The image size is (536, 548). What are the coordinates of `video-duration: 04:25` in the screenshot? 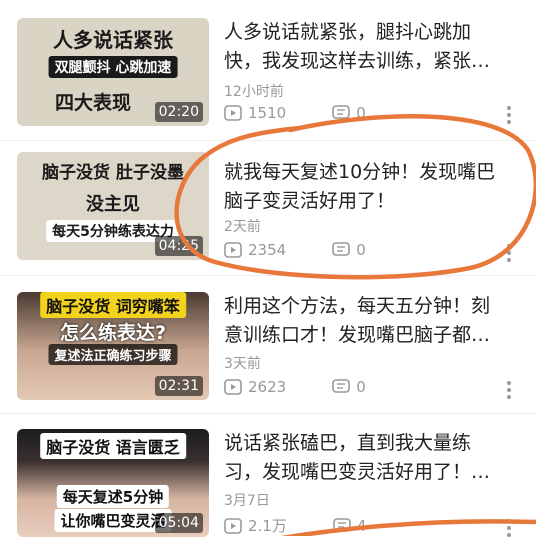 It's located at (178, 246).